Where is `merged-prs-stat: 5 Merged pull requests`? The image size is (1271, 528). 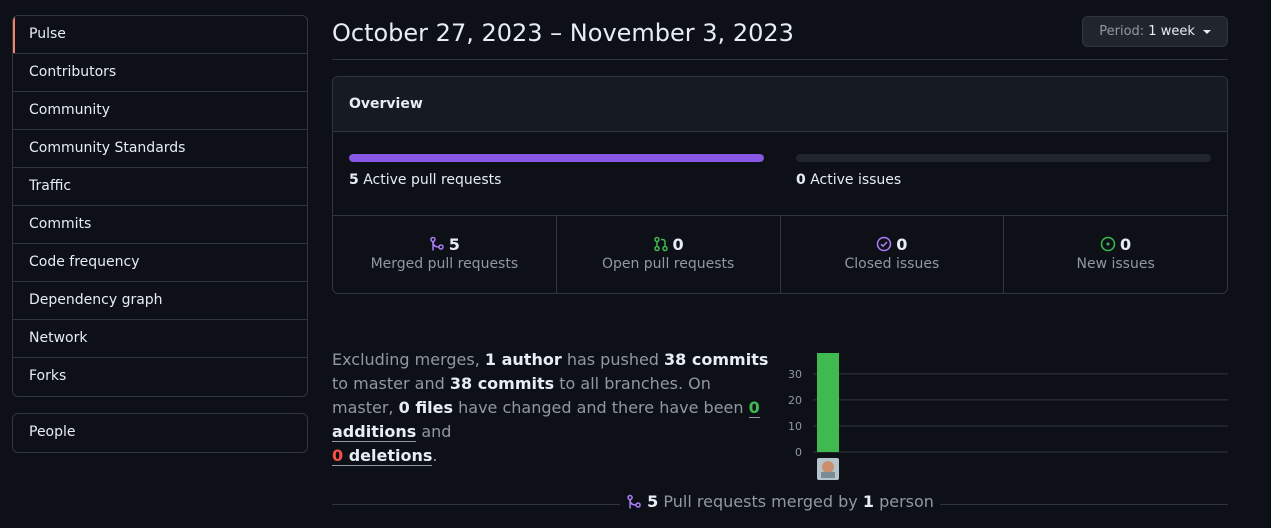
merged-prs-stat: 5 Merged pull requests is located at coordinates (445, 254).